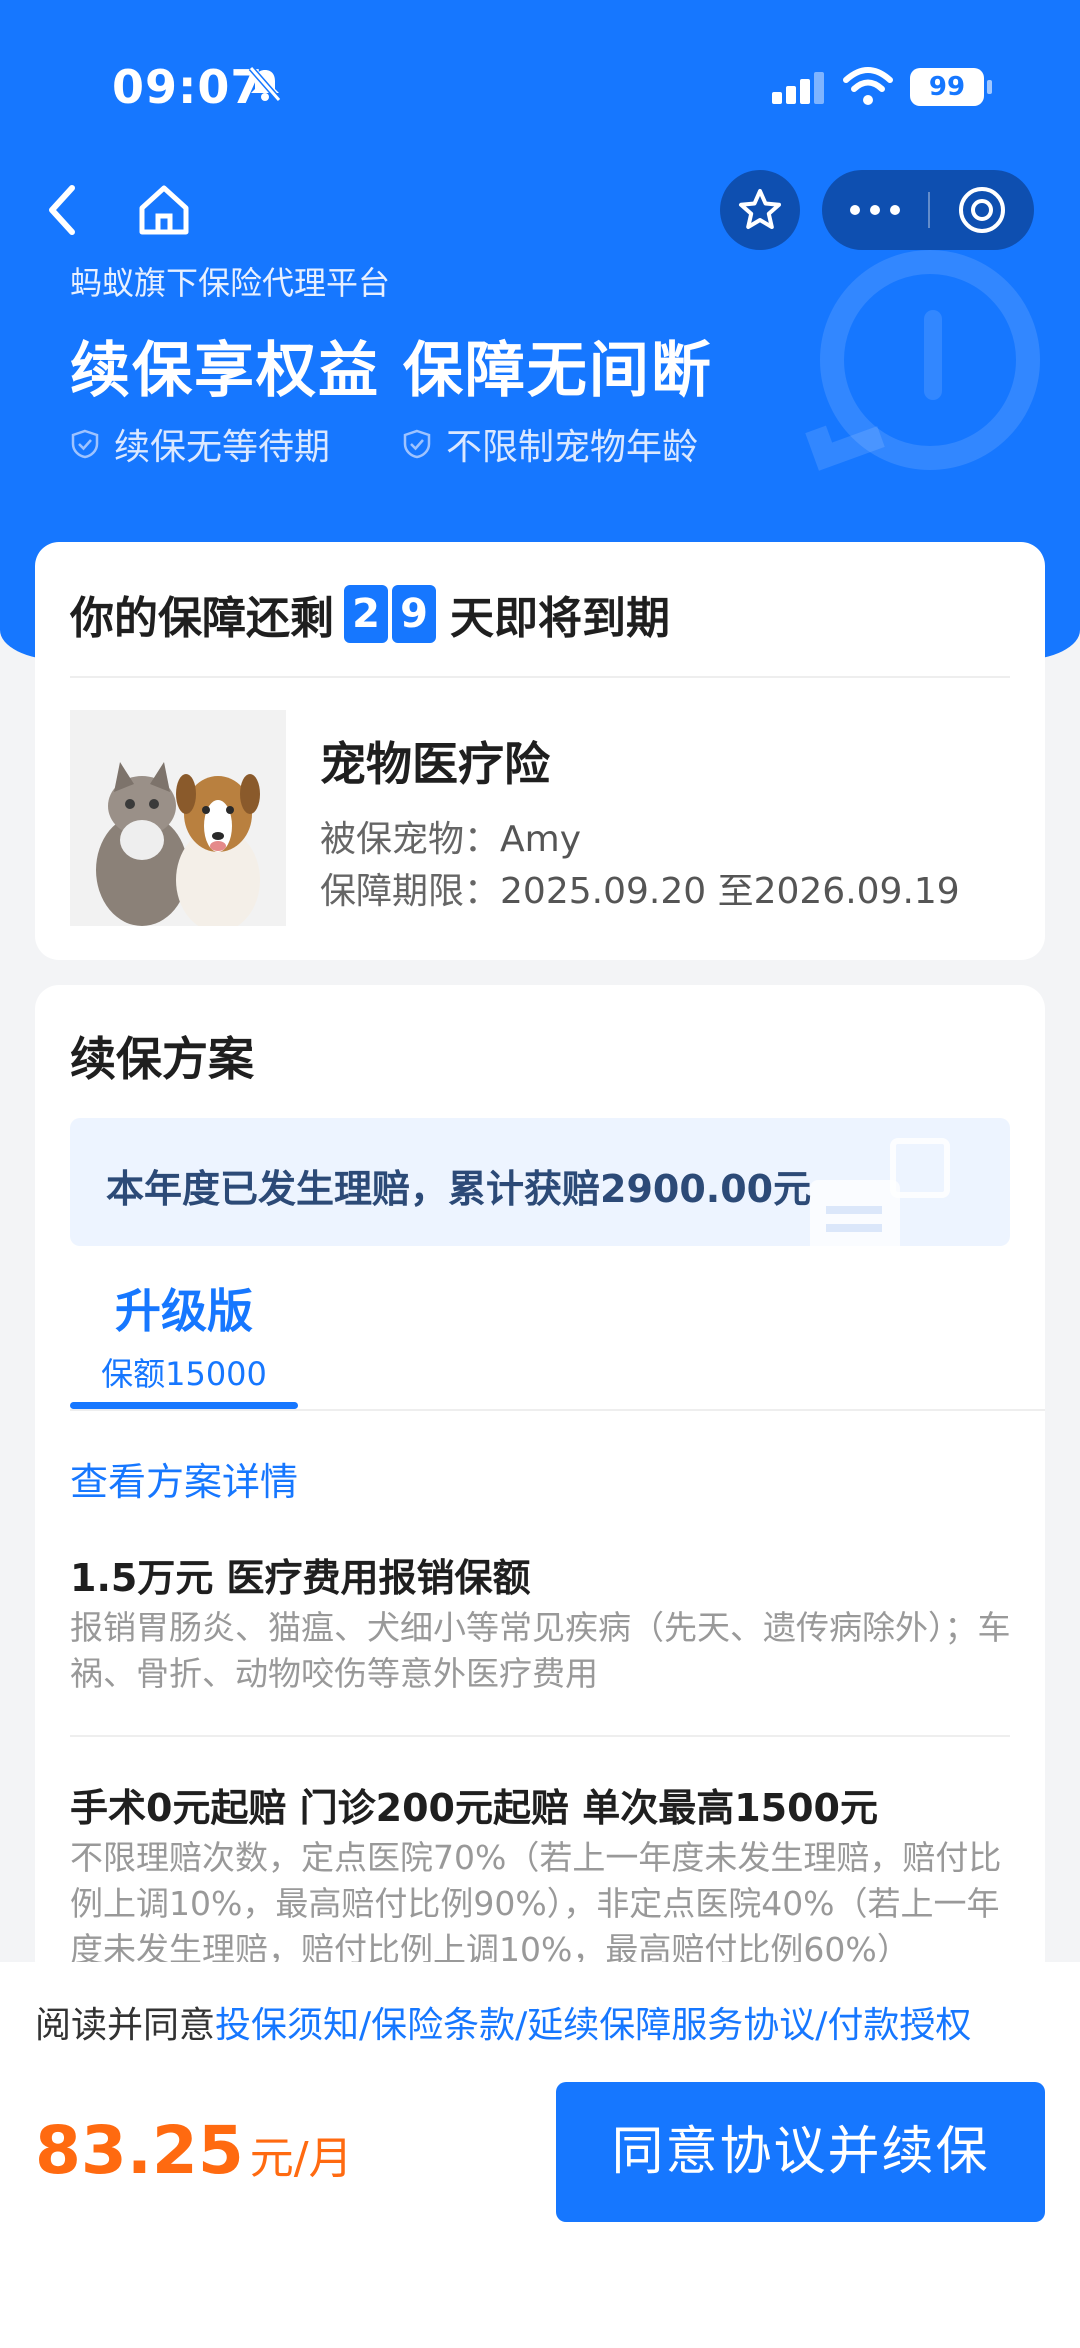 The width and height of the screenshot is (1080, 2348). What do you see at coordinates (62, 210) in the screenshot?
I see `back-arrow-icon` at bounding box center [62, 210].